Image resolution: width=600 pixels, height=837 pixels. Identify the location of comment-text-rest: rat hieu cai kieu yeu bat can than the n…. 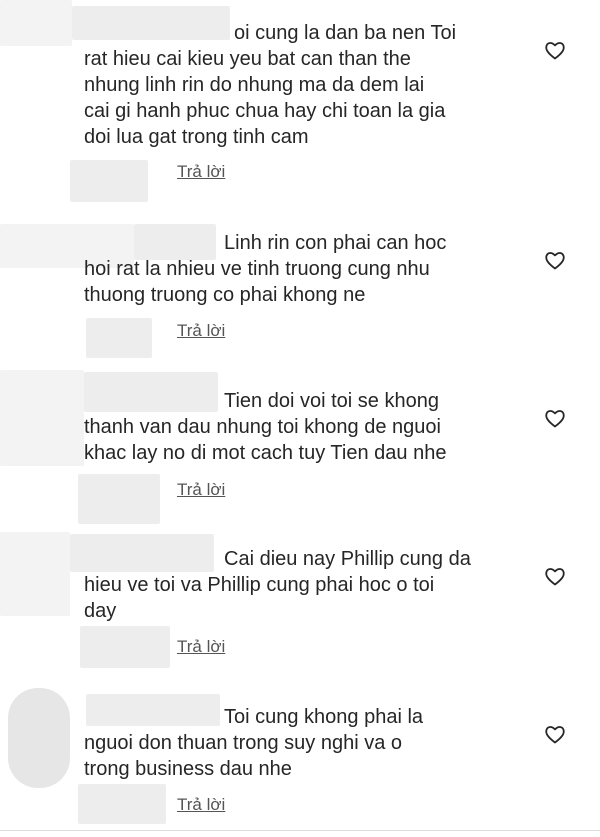
(265, 98).